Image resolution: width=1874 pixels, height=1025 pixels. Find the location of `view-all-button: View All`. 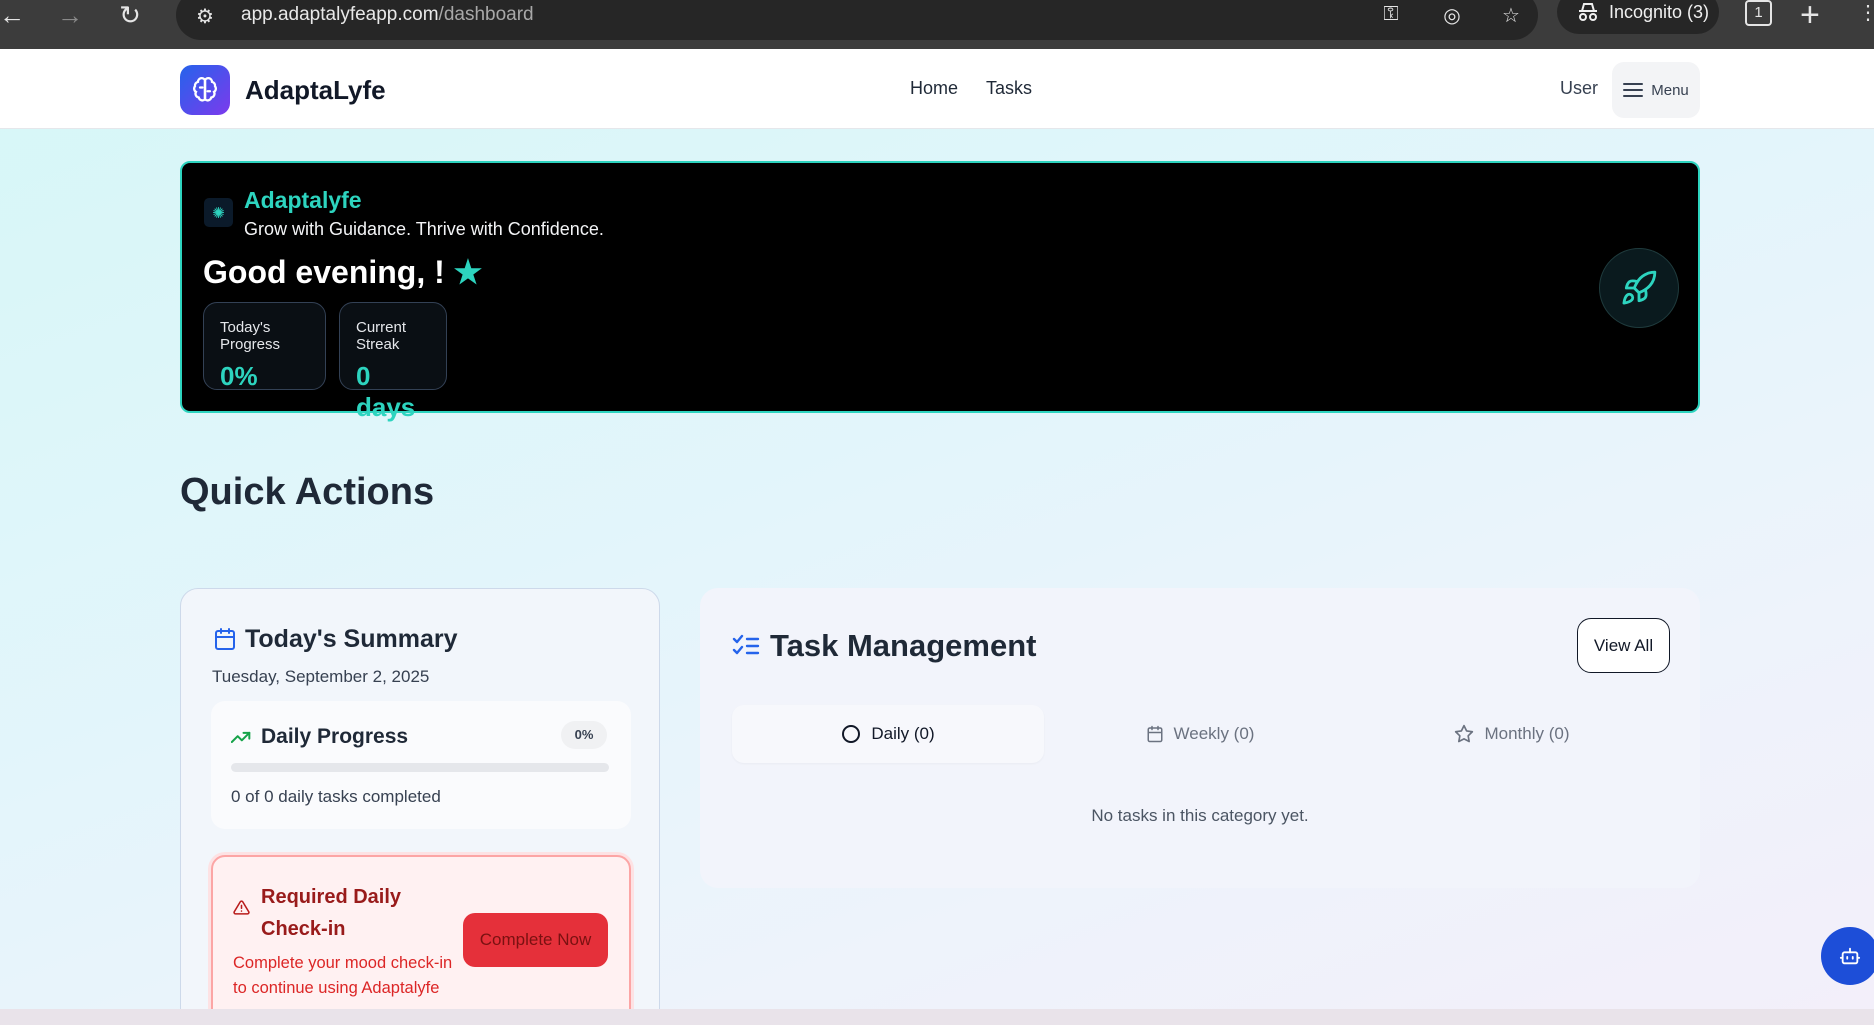

view-all-button: View All is located at coordinates (1623, 645).